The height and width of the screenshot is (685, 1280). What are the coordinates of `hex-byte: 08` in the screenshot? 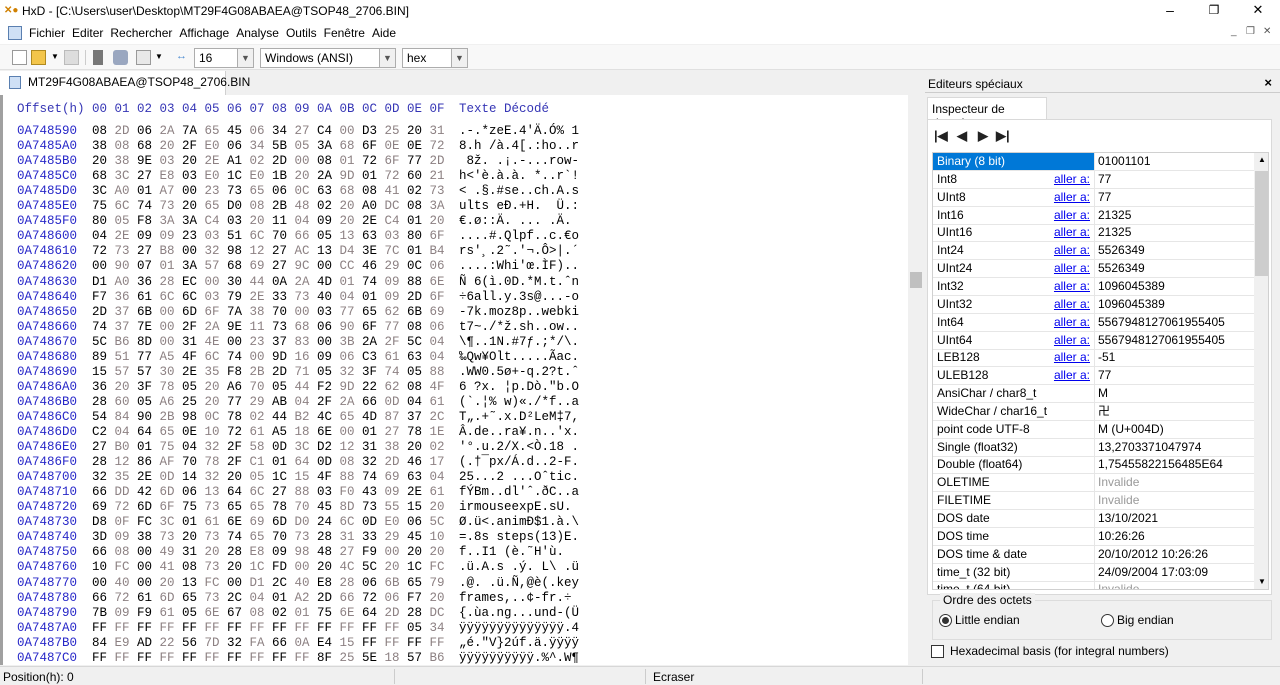 It's located at (373, 191).